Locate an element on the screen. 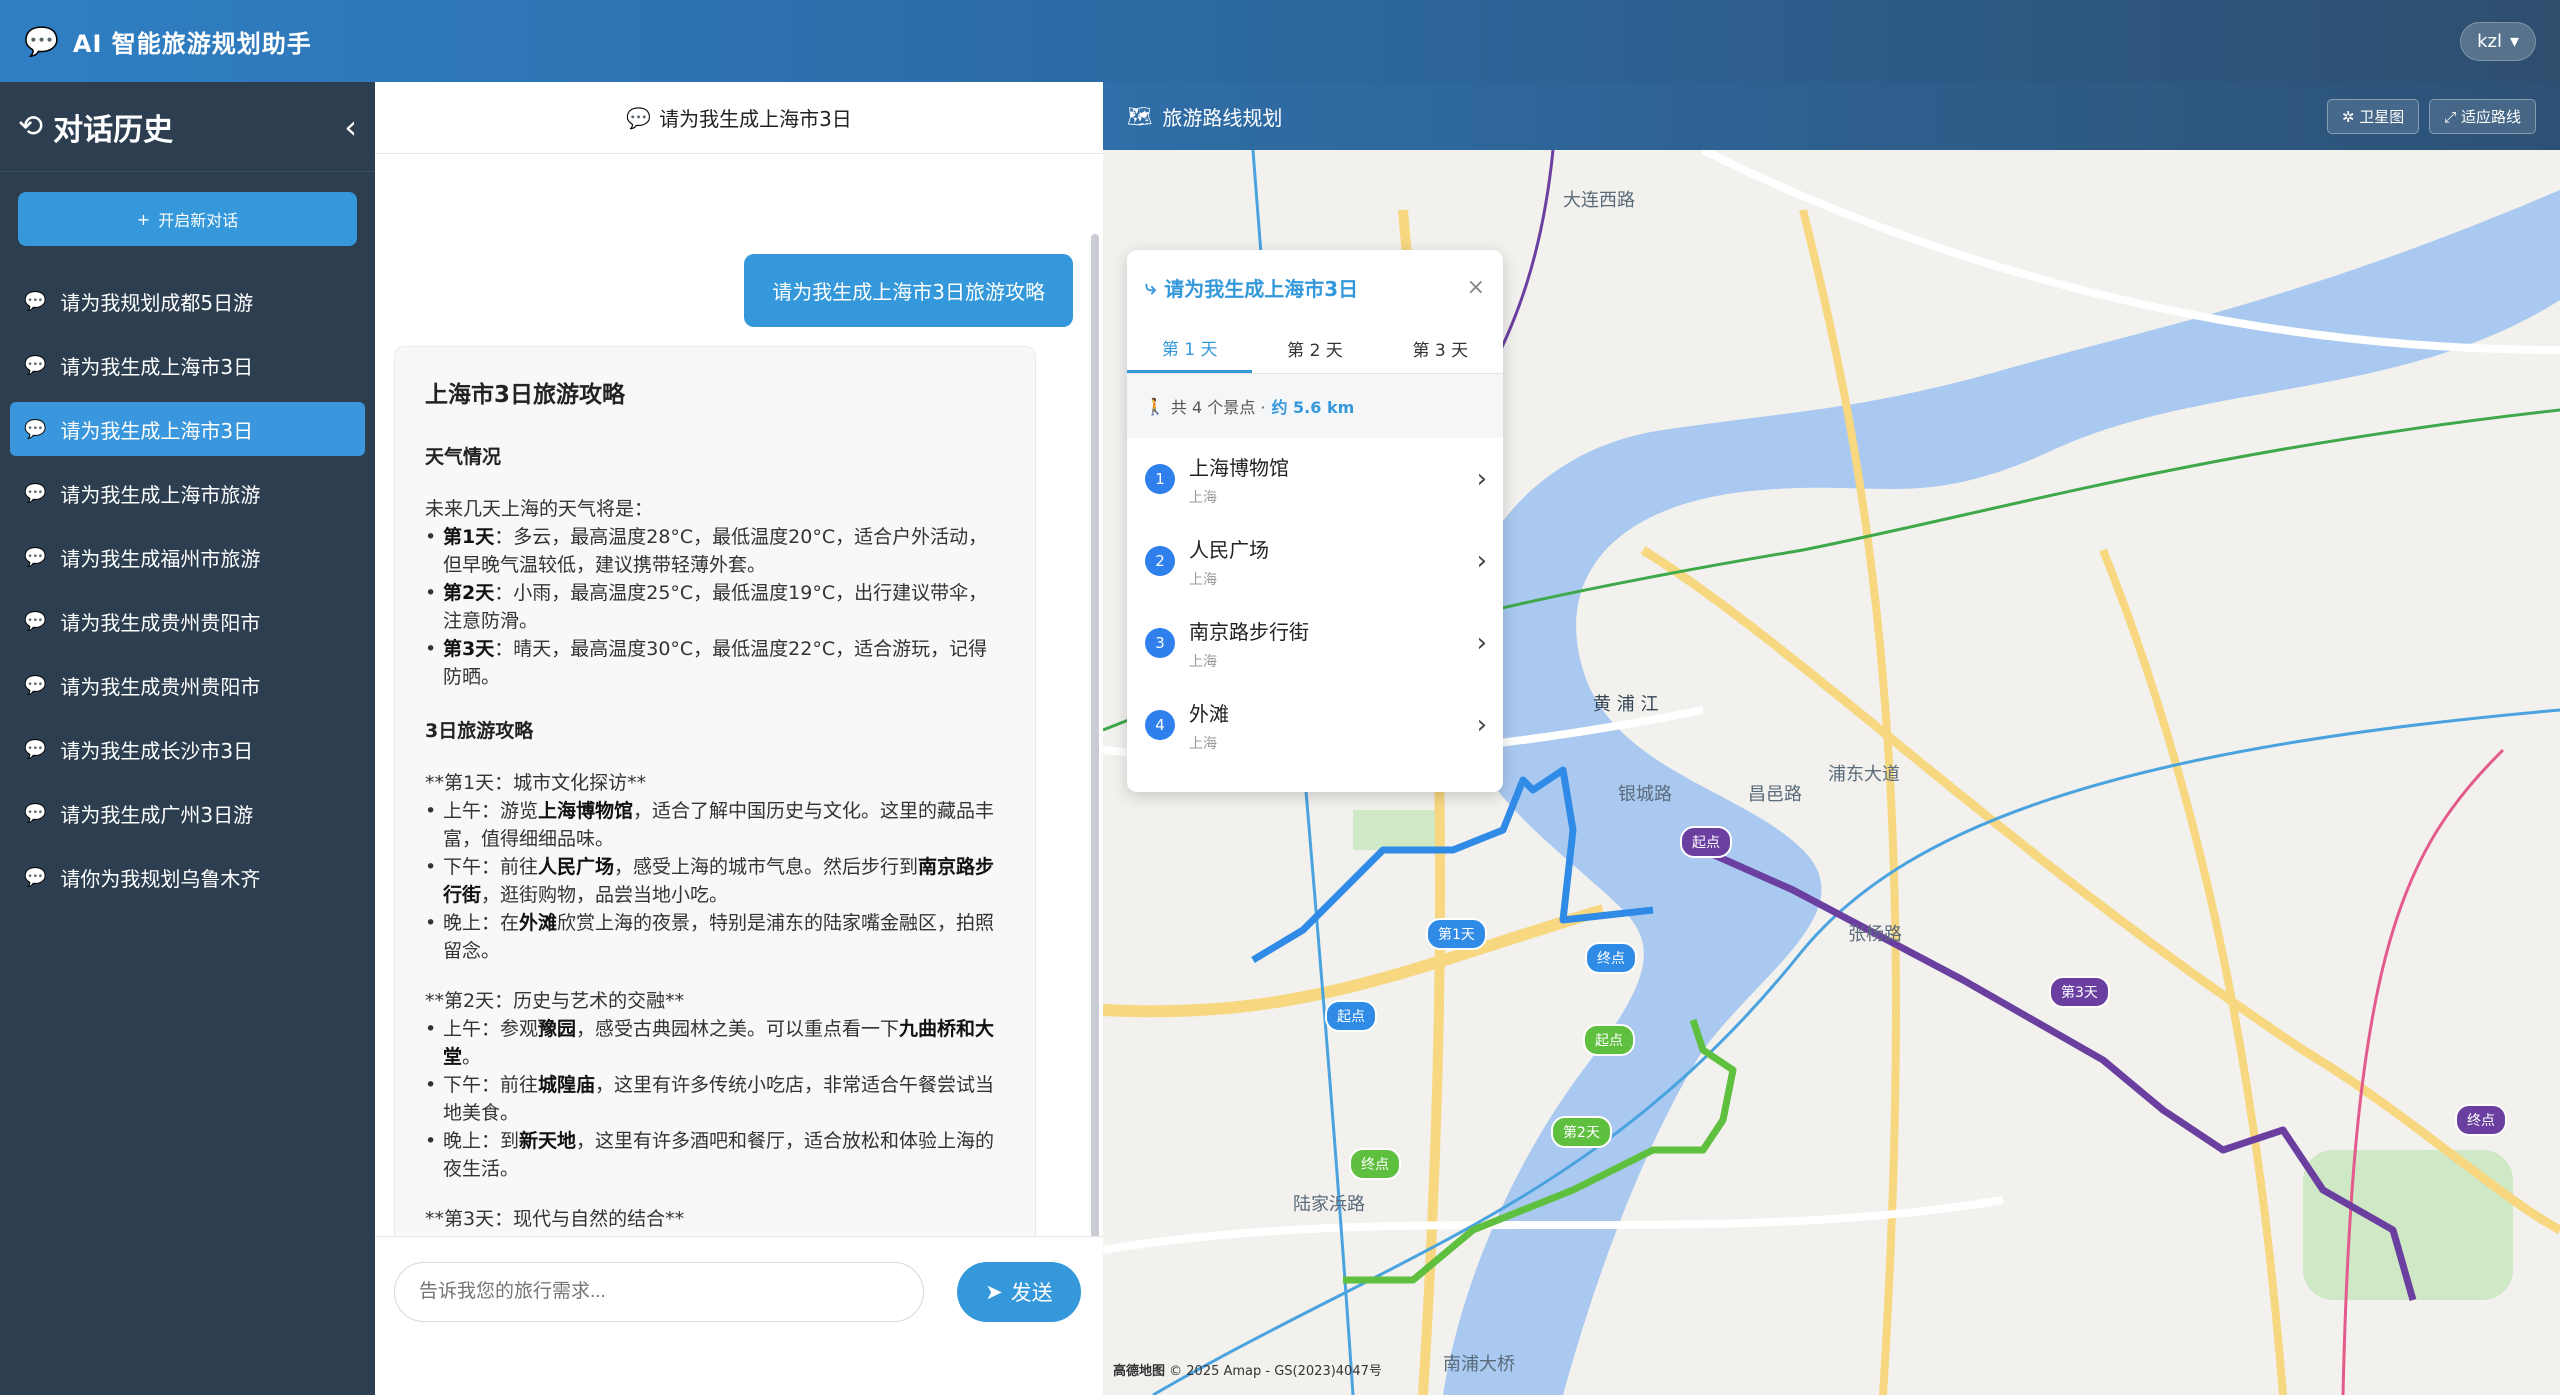 The image size is (2560, 1395). road-nanpu: 南浦大桥 is located at coordinates (1479, 1364).